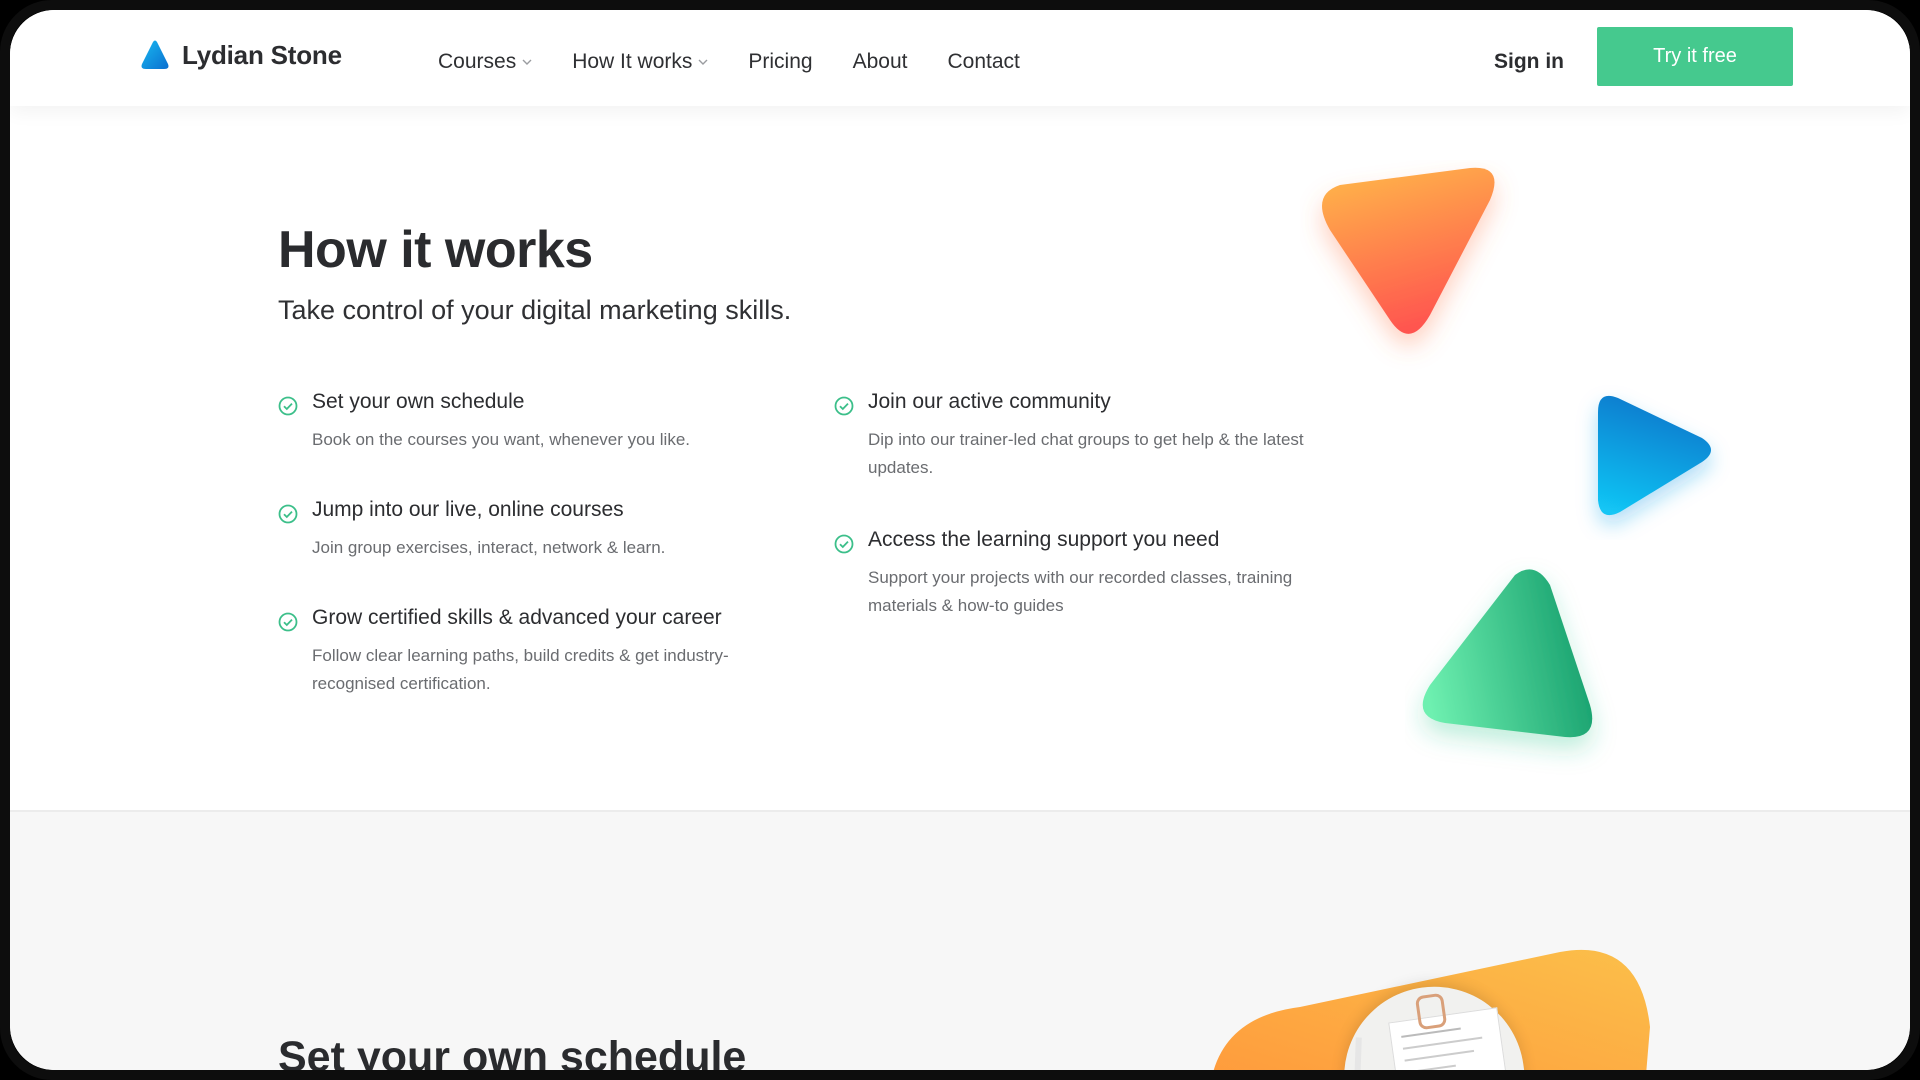 The image size is (1920, 1080). I want to click on nav-item-about: About, so click(880, 62).